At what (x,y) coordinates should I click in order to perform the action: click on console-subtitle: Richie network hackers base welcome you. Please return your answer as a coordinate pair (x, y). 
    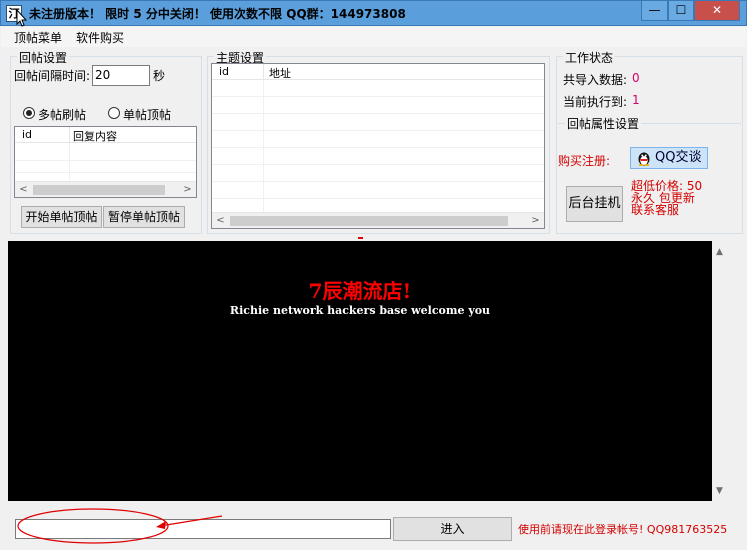
    Looking at the image, I should click on (360, 310).